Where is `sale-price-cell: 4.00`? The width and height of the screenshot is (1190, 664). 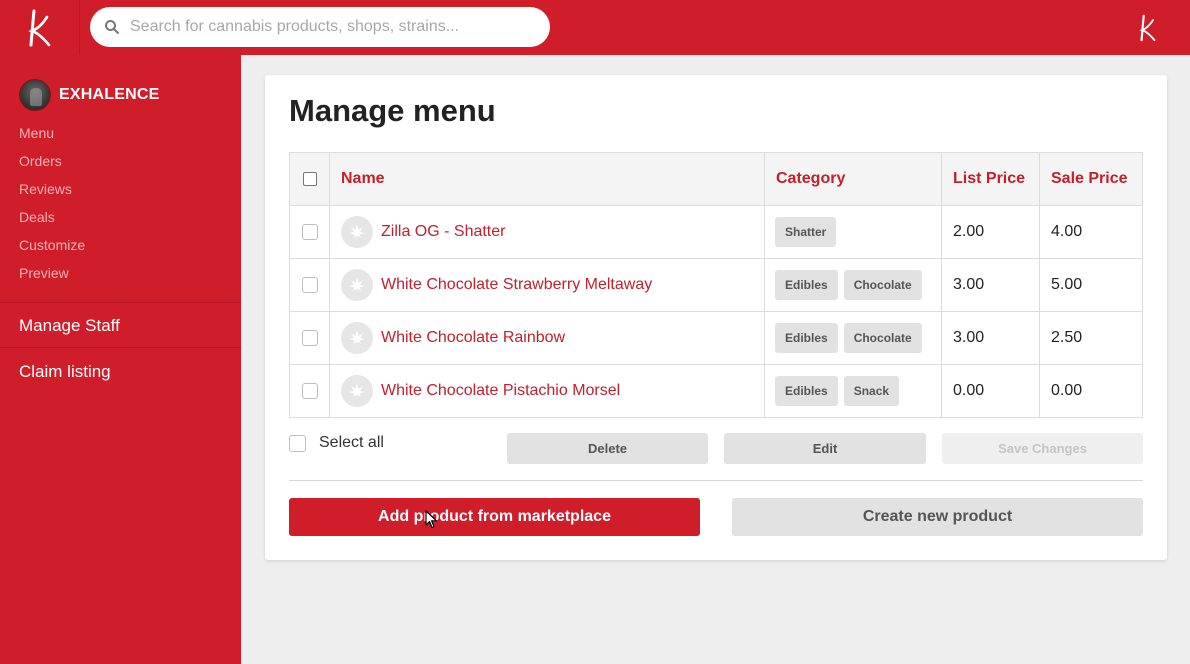
sale-price-cell: 4.00 is located at coordinates (1091, 232).